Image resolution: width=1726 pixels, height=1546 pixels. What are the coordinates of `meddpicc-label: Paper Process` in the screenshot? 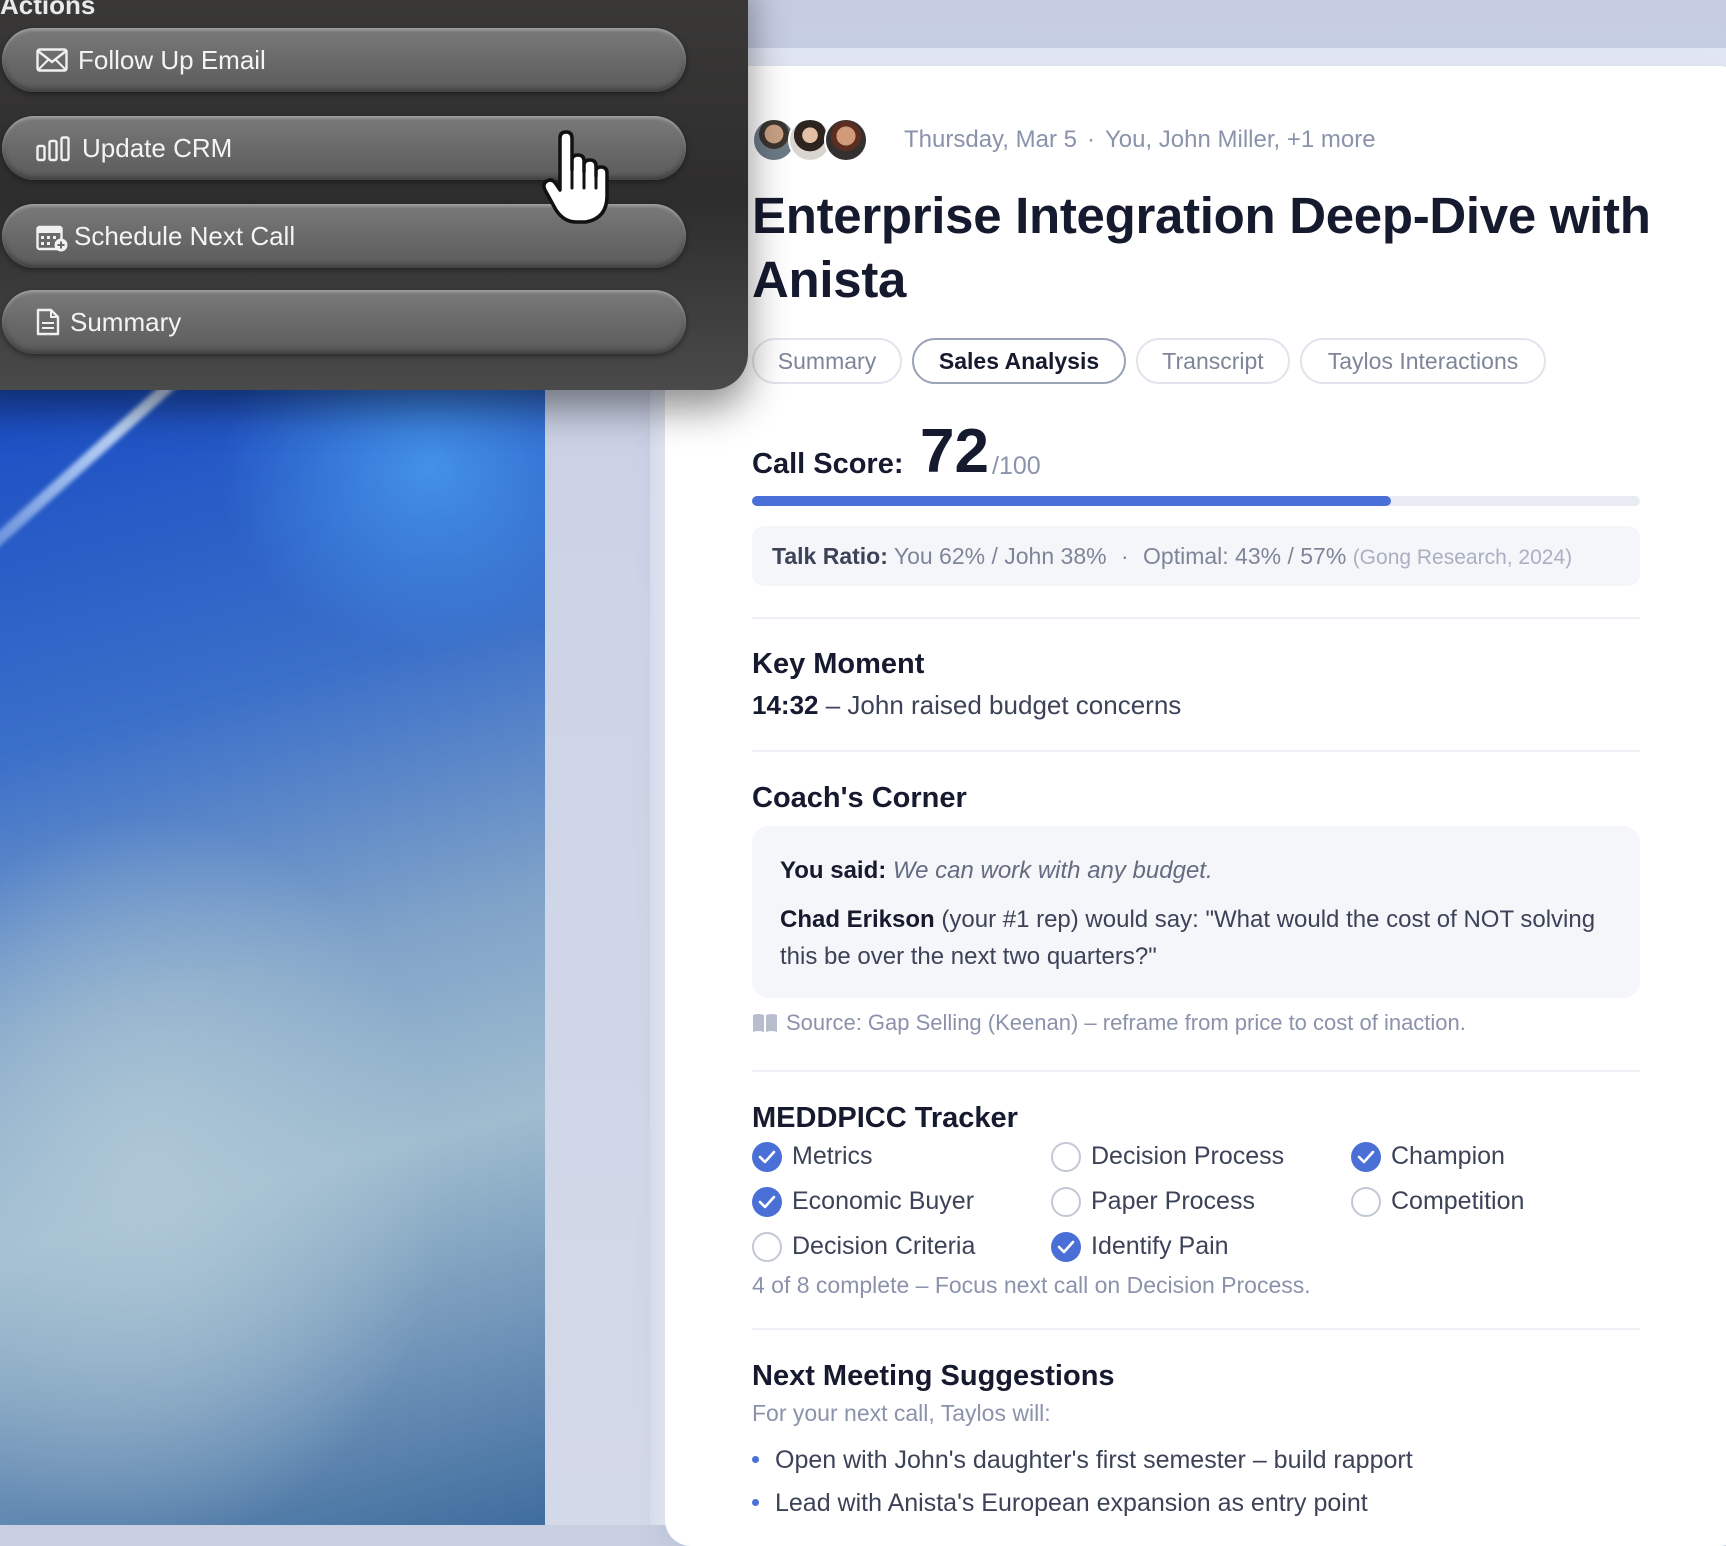 It's located at (1173, 1201).